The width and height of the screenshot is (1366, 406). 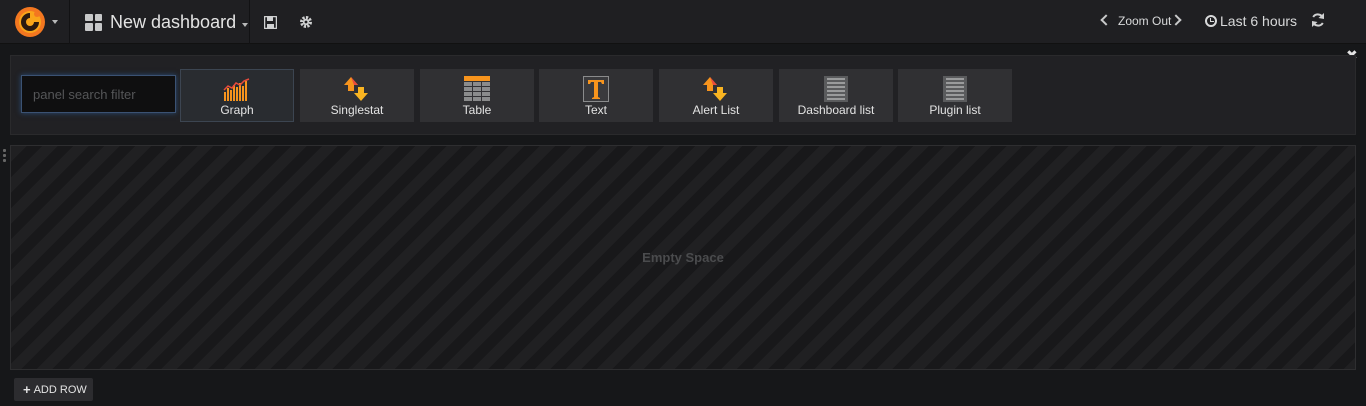 What do you see at coordinates (836, 110) in the screenshot?
I see `panel-card-label: Dashboard list` at bounding box center [836, 110].